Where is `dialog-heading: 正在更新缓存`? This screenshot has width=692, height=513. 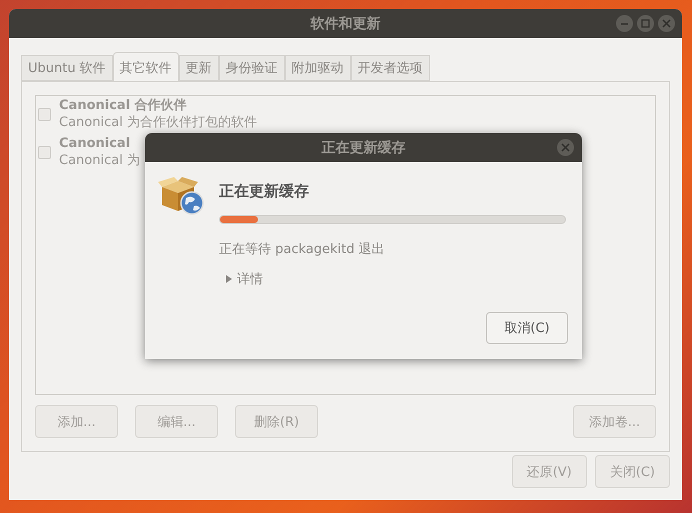 dialog-heading: 正在更新缓存 is located at coordinates (264, 191).